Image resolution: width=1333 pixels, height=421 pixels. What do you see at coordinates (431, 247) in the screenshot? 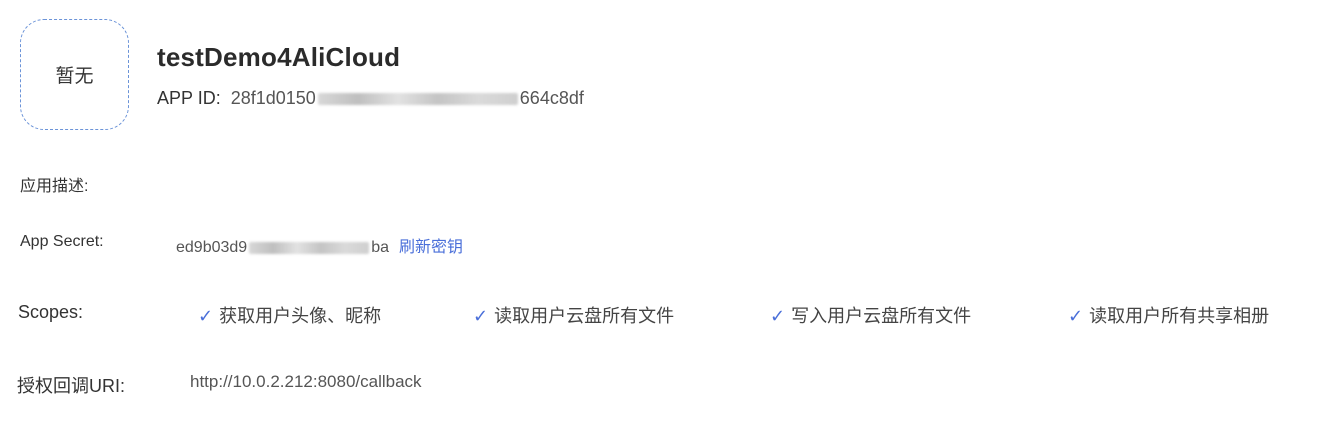
I see `refresh-secret-link: 刷新密钥` at bounding box center [431, 247].